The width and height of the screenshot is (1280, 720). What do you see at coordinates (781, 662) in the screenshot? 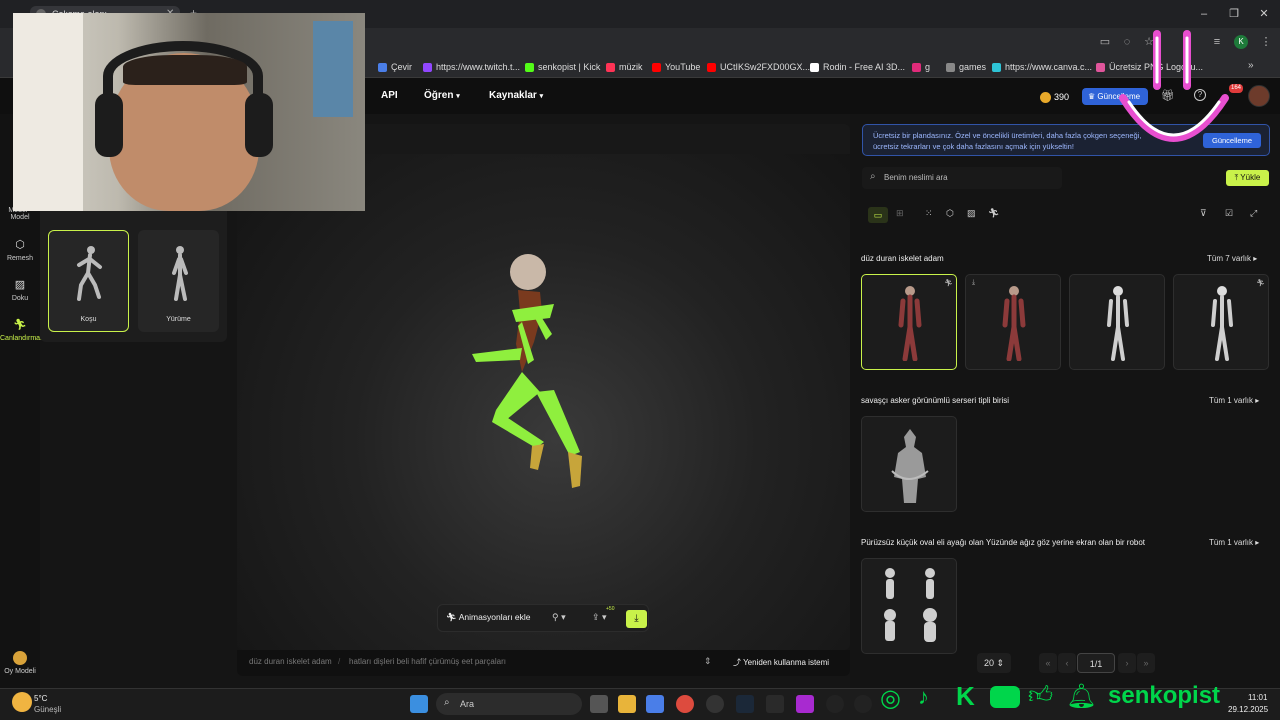
I see `reuse-prompt-button: ⤴ Yeniden kullanma istemi` at bounding box center [781, 662].